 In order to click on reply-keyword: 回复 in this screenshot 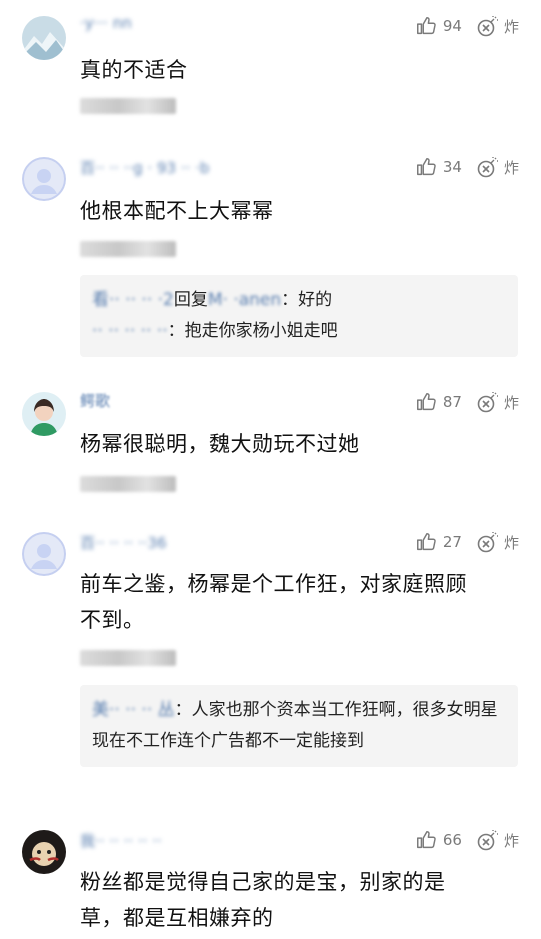, I will do `click(190, 300)`.